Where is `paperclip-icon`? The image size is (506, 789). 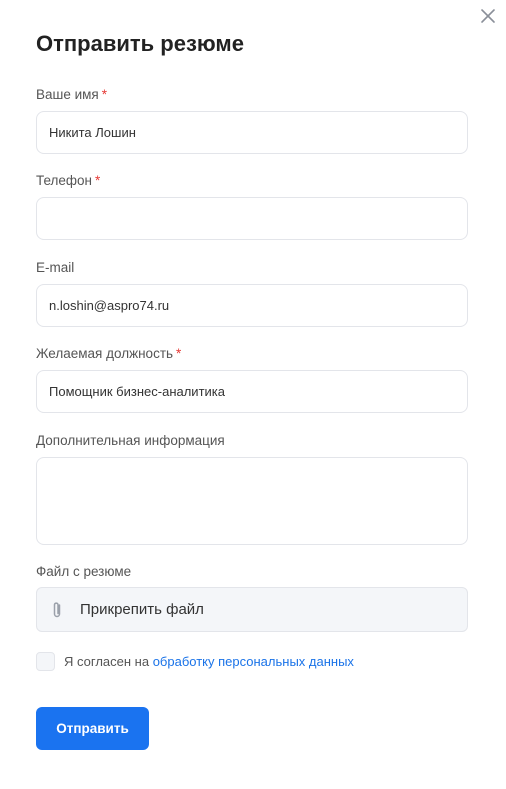
paperclip-icon is located at coordinates (57, 610).